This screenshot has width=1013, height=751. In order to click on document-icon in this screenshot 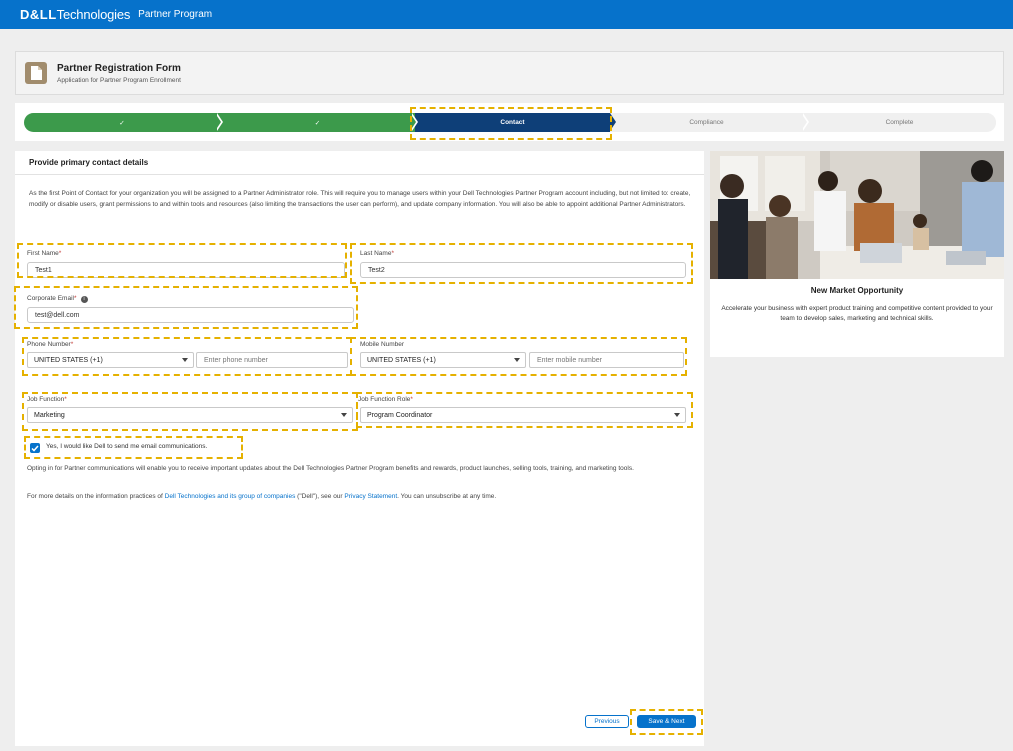, I will do `click(36, 73)`.